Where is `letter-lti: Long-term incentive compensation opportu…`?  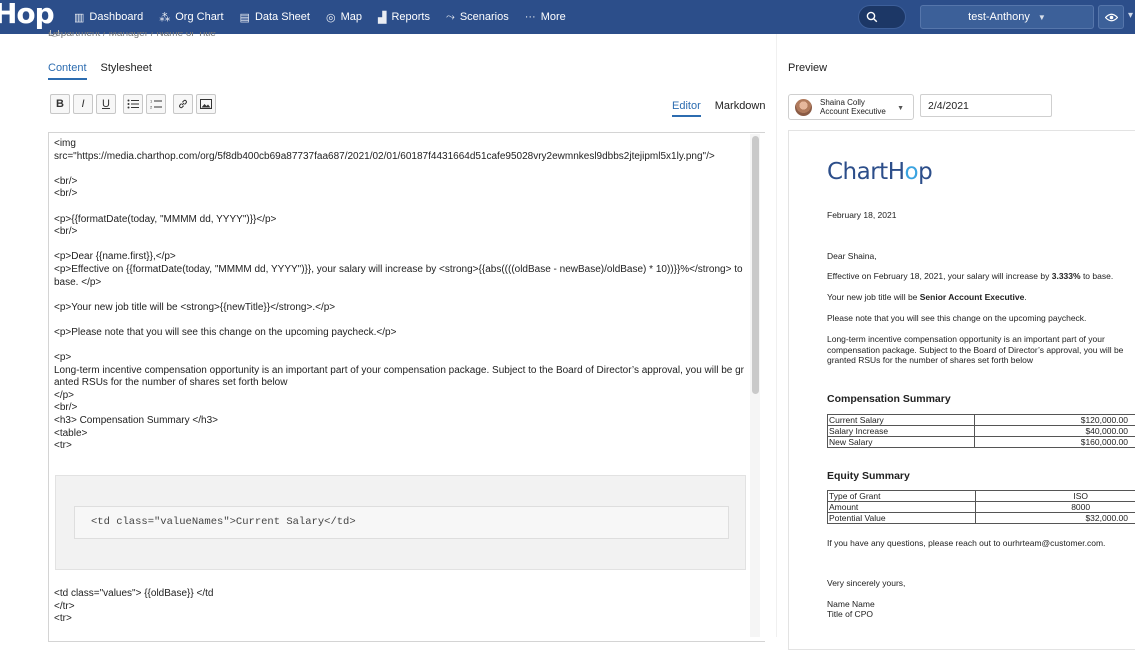
letter-lti: Long-term incentive compensation opportu… is located at coordinates (981, 350).